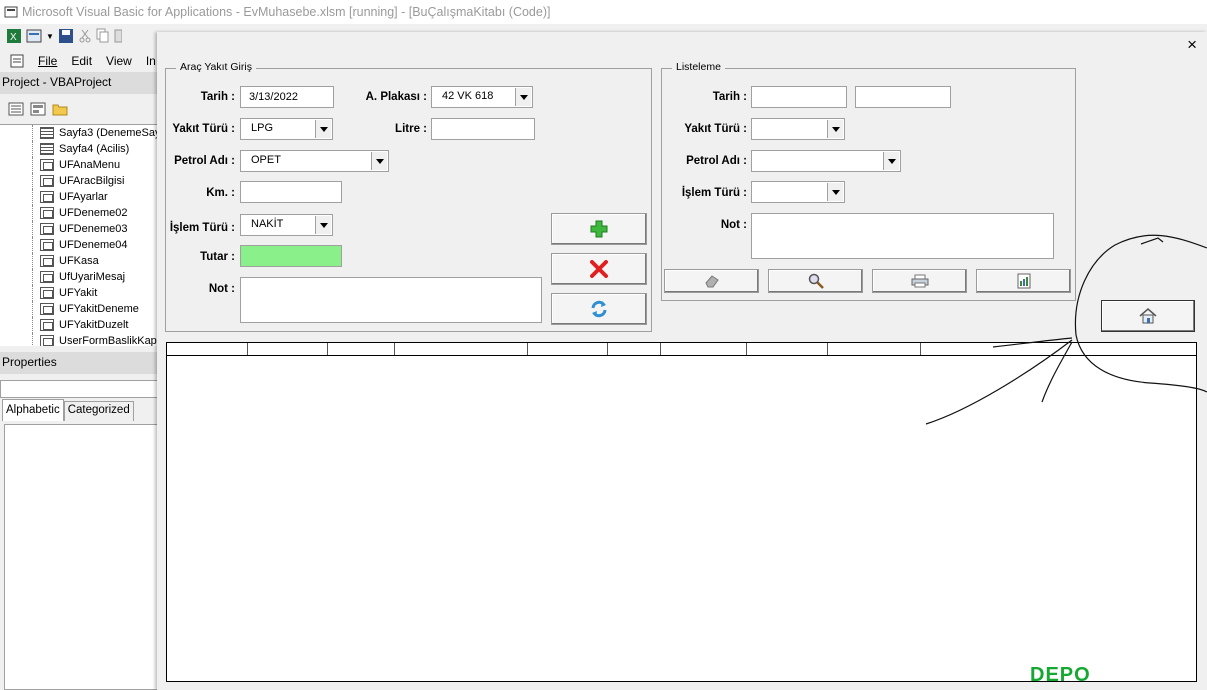 Image resolution: width=1207 pixels, height=690 pixels. Describe the element at coordinates (314, 161) in the screenshot. I see `petrol-combo: OPET` at that location.